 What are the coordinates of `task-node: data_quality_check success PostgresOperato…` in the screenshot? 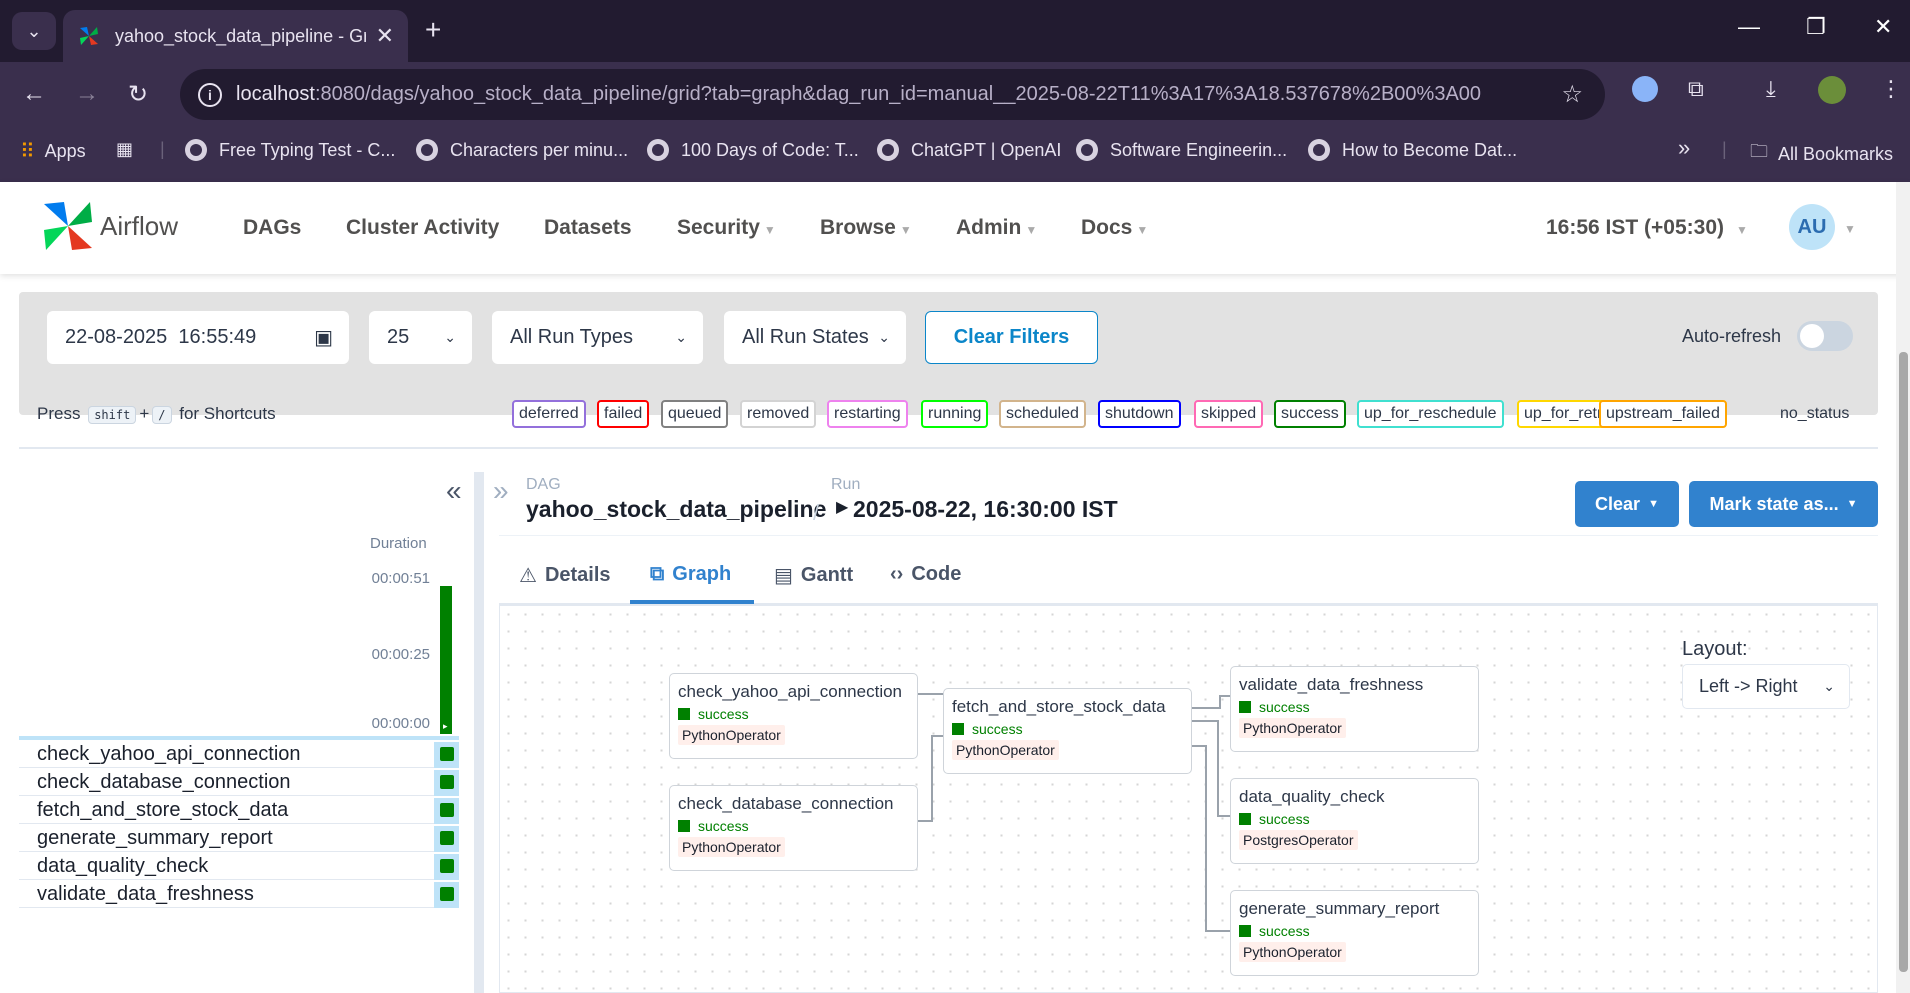 It's located at (1354, 821).